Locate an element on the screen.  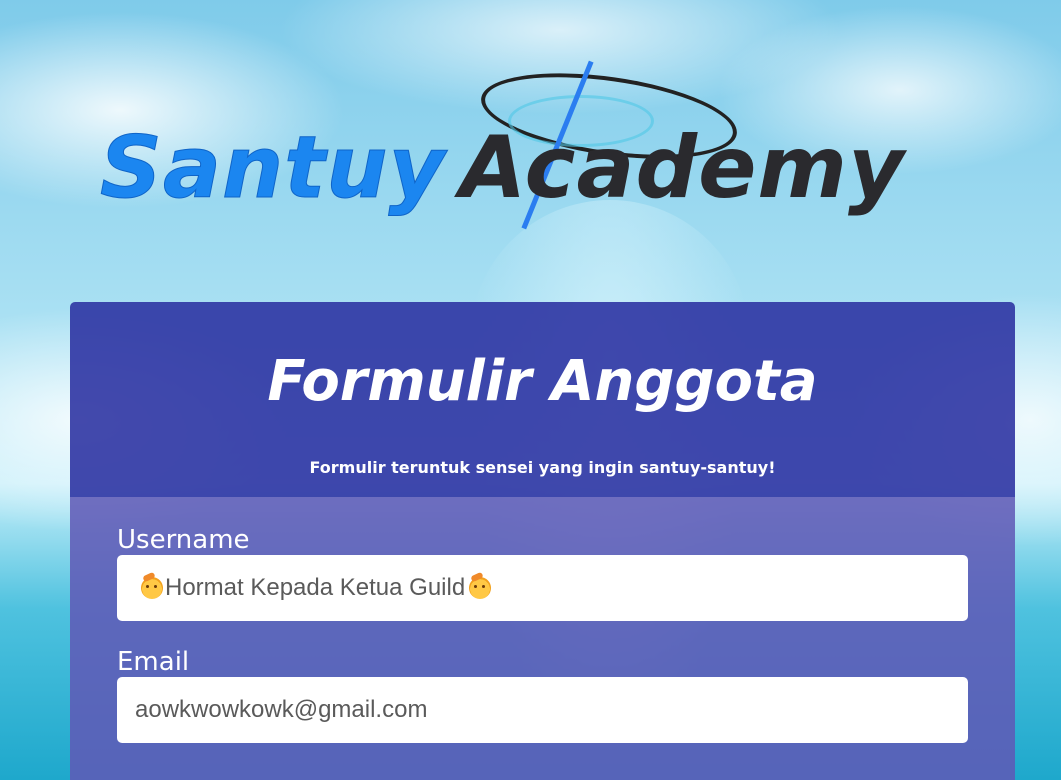
email-input: aowkwowkowk@gmail.com is located at coordinates (542, 710).